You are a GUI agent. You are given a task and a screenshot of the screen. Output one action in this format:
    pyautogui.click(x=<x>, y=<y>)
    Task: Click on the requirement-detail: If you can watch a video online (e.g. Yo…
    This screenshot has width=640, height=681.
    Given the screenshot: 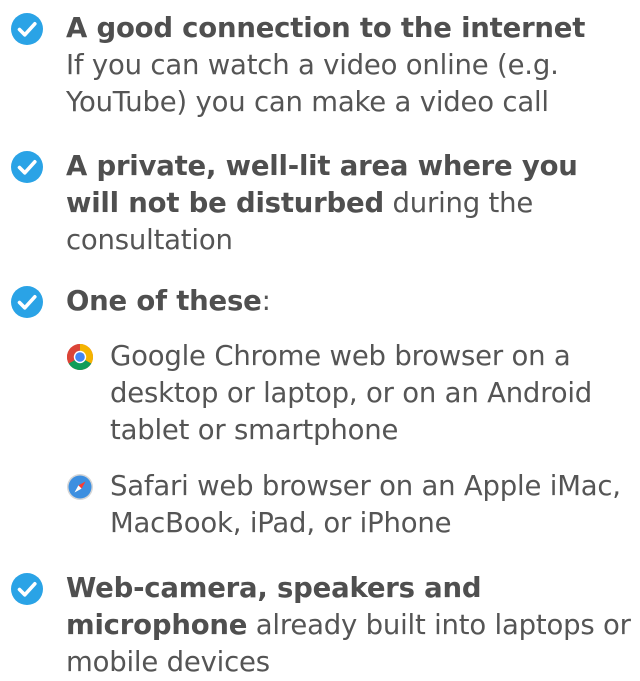 What is the action you would take?
    pyautogui.click(x=312, y=83)
    